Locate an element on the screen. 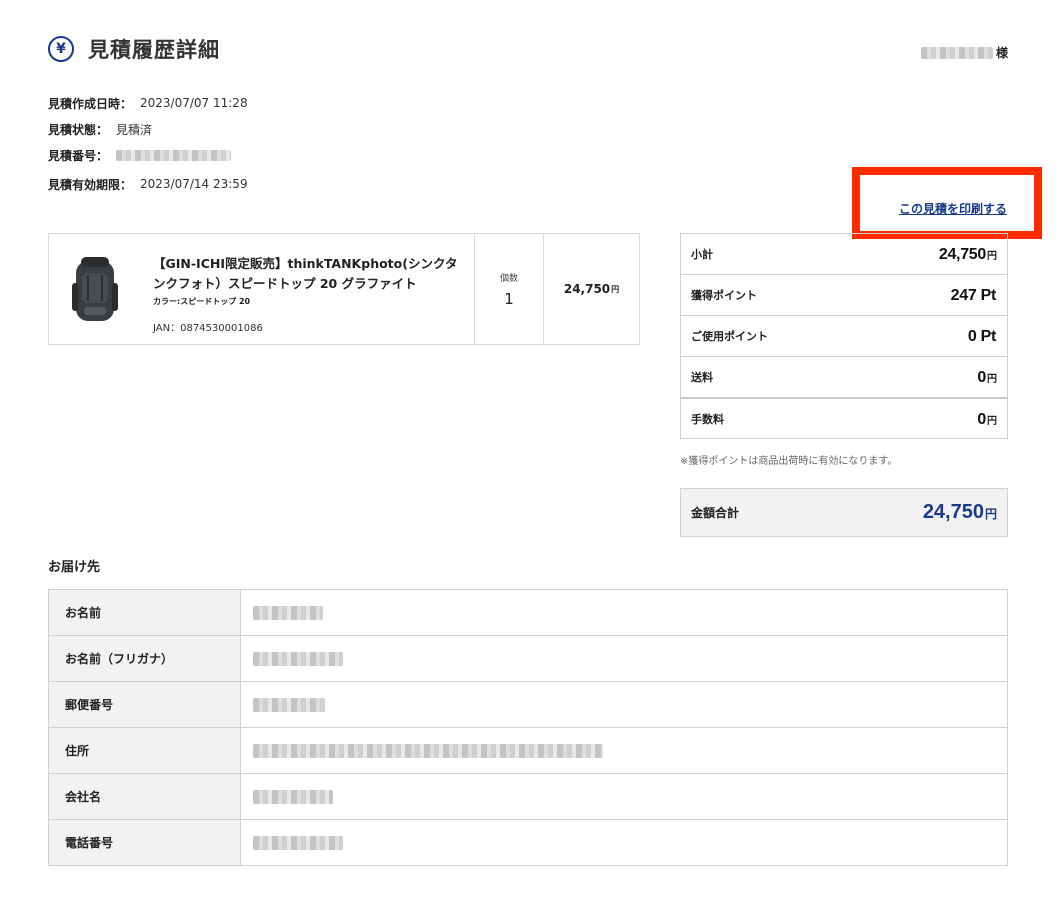 The image size is (1063, 900). table-row: 会社名 is located at coordinates (528, 796).